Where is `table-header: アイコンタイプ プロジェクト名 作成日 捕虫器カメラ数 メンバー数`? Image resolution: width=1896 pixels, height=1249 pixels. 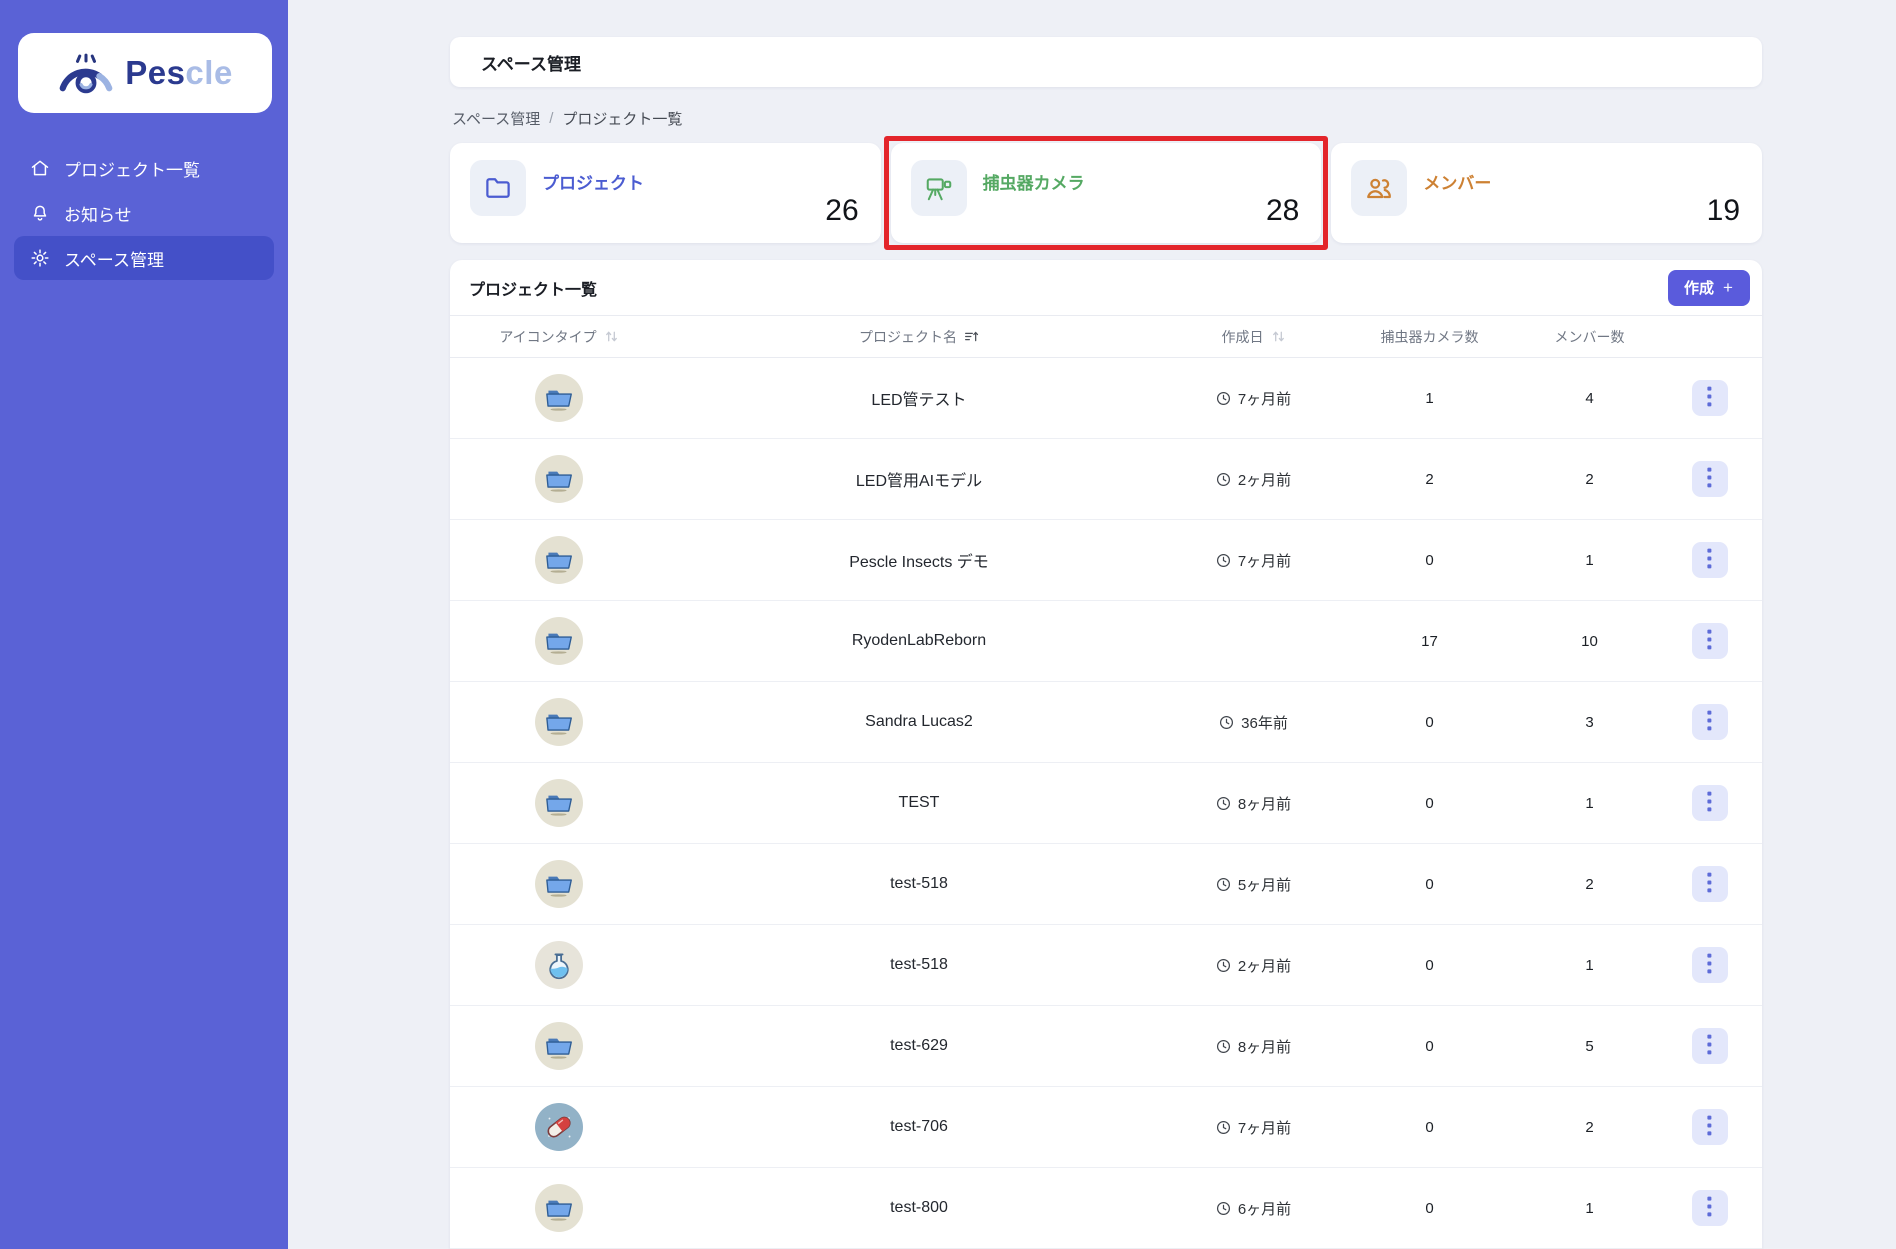 table-header: アイコンタイプ プロジェクト名 作成日 捕虫器カメラ数 メンバー数 is located at coordinates (1106, 336).